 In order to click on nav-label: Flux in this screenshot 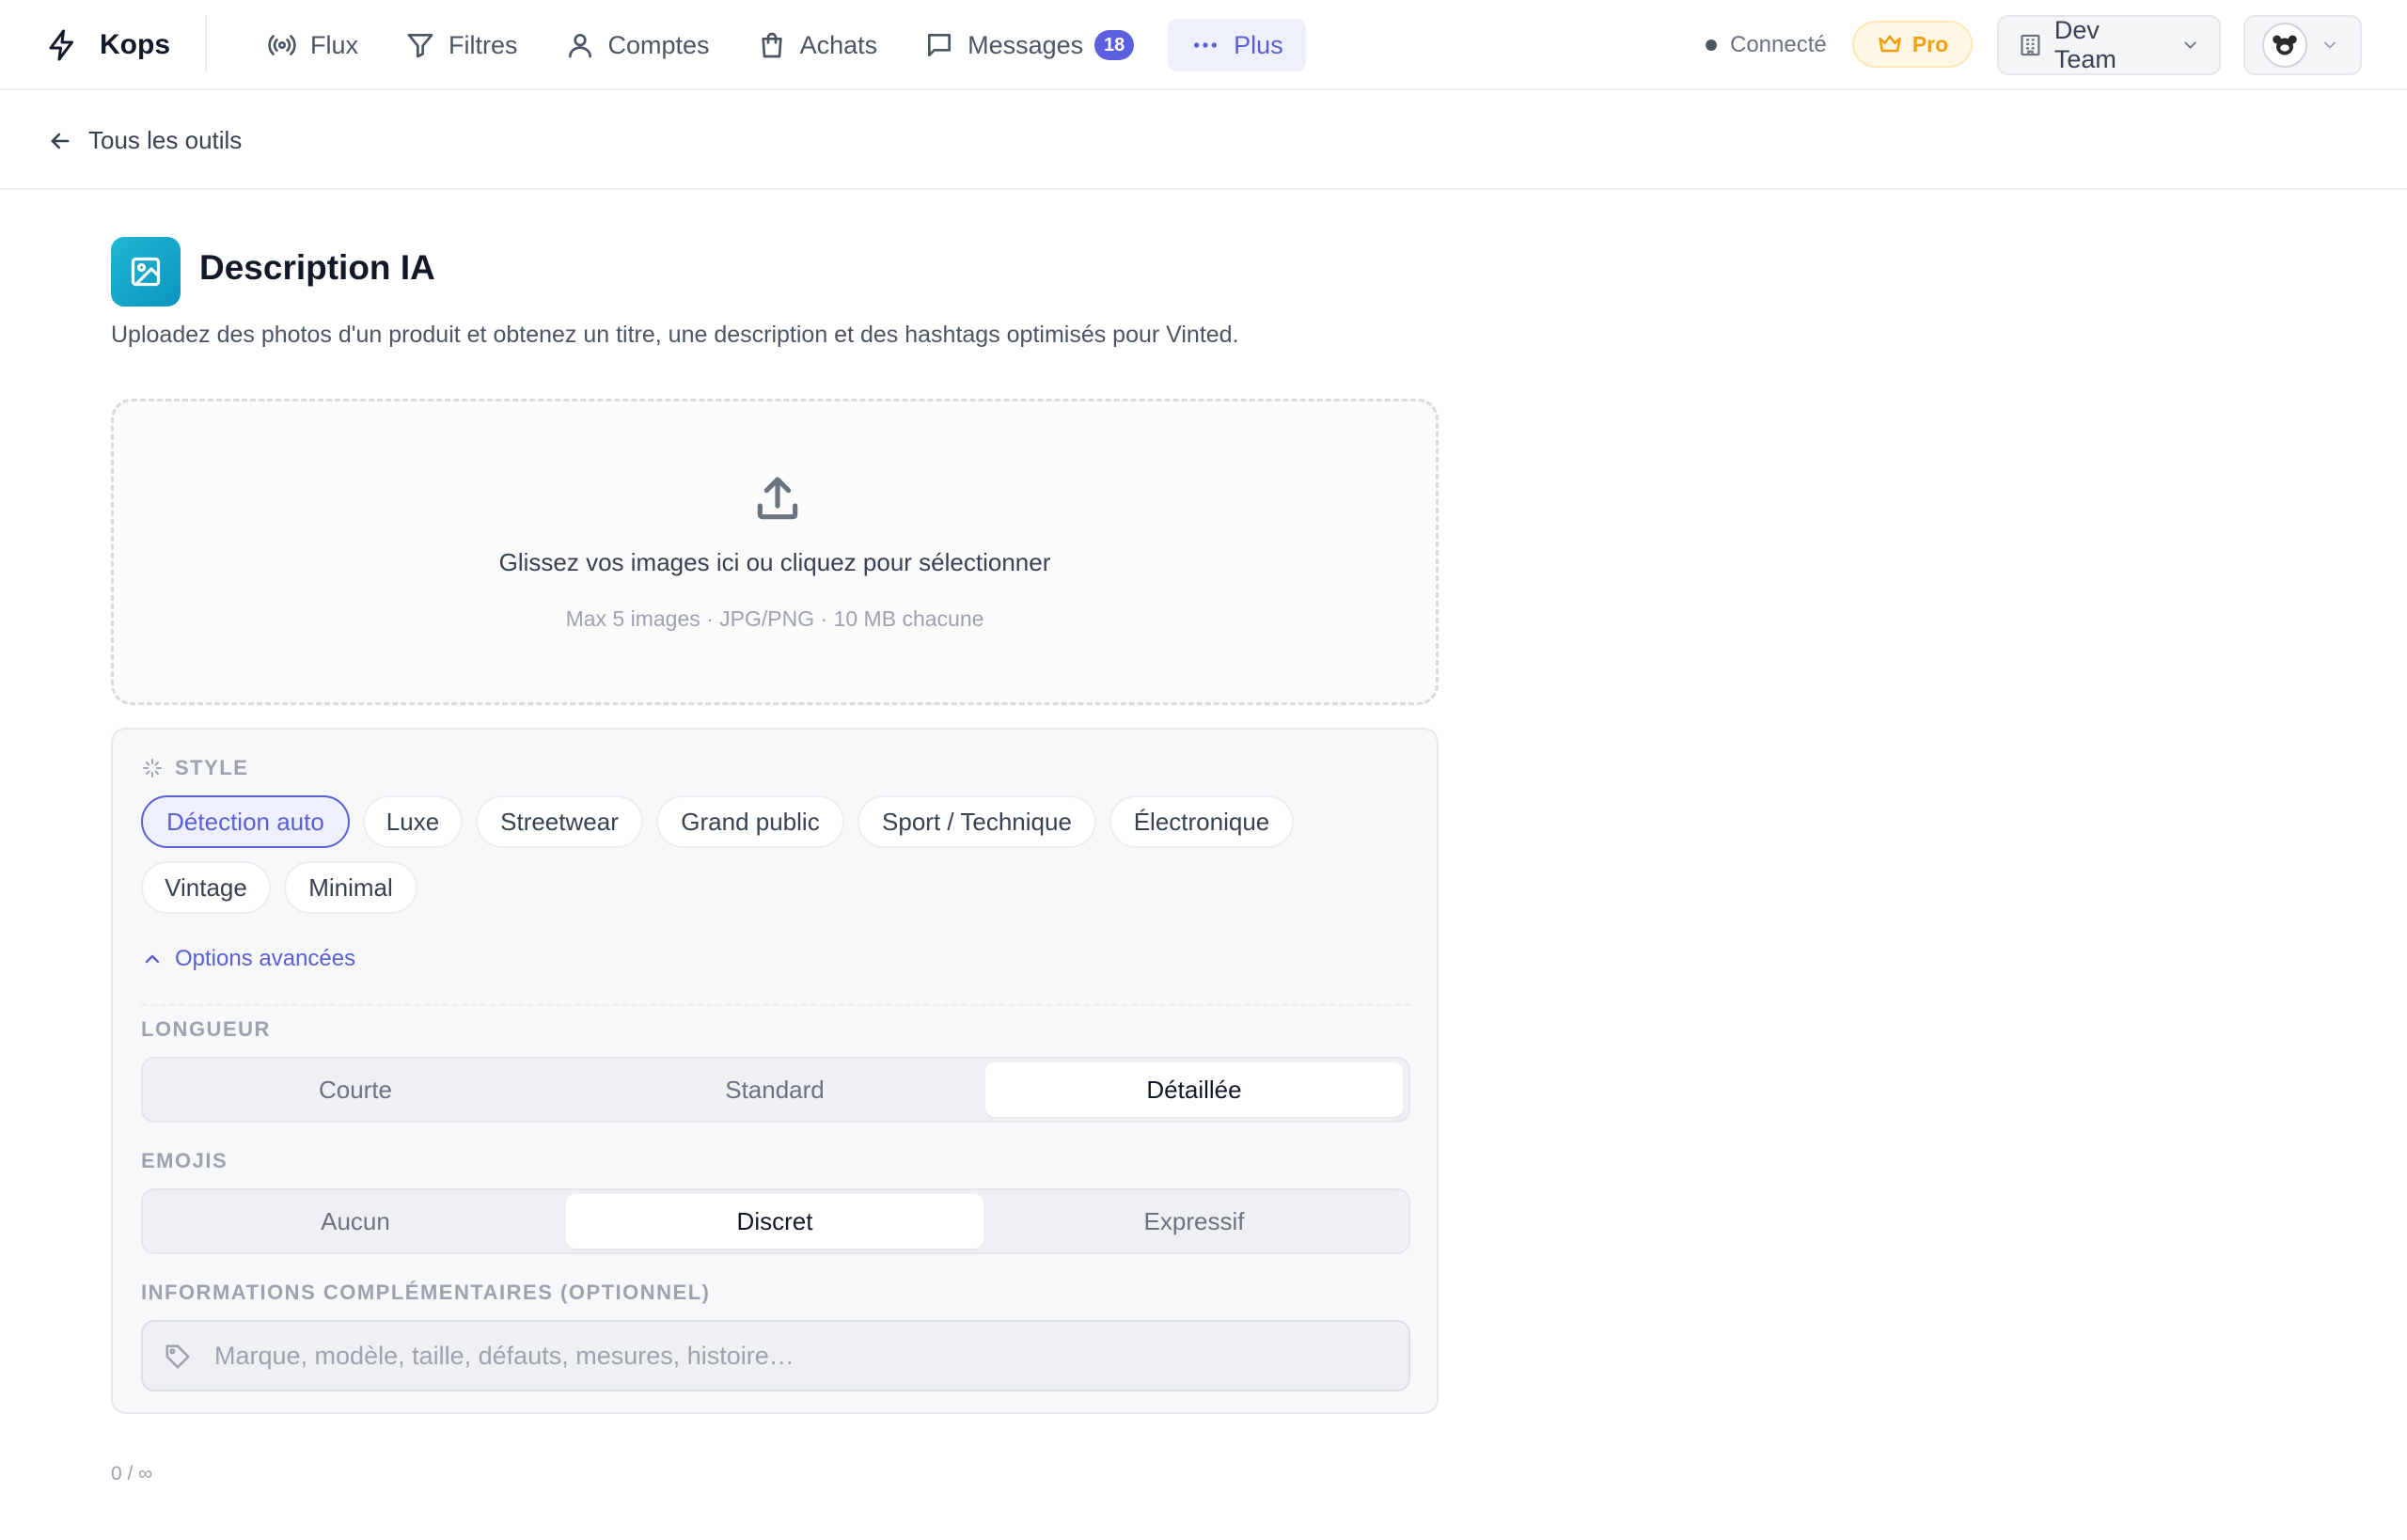, I will do `click(334, 44)`.